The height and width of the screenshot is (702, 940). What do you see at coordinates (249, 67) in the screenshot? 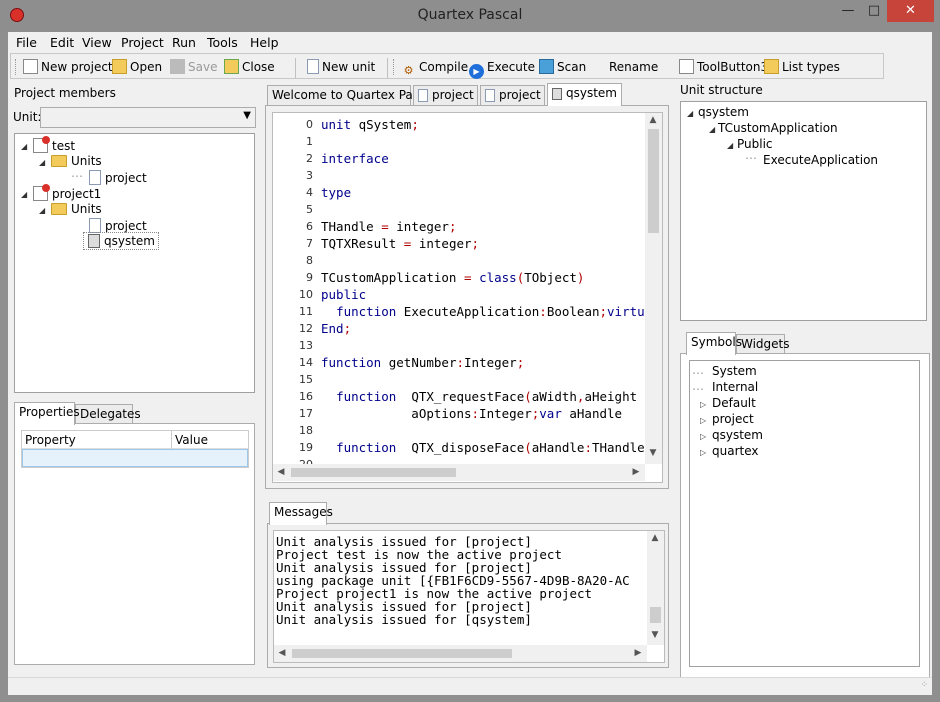
I see `close-button: Close` at bounding box center [249, 67].